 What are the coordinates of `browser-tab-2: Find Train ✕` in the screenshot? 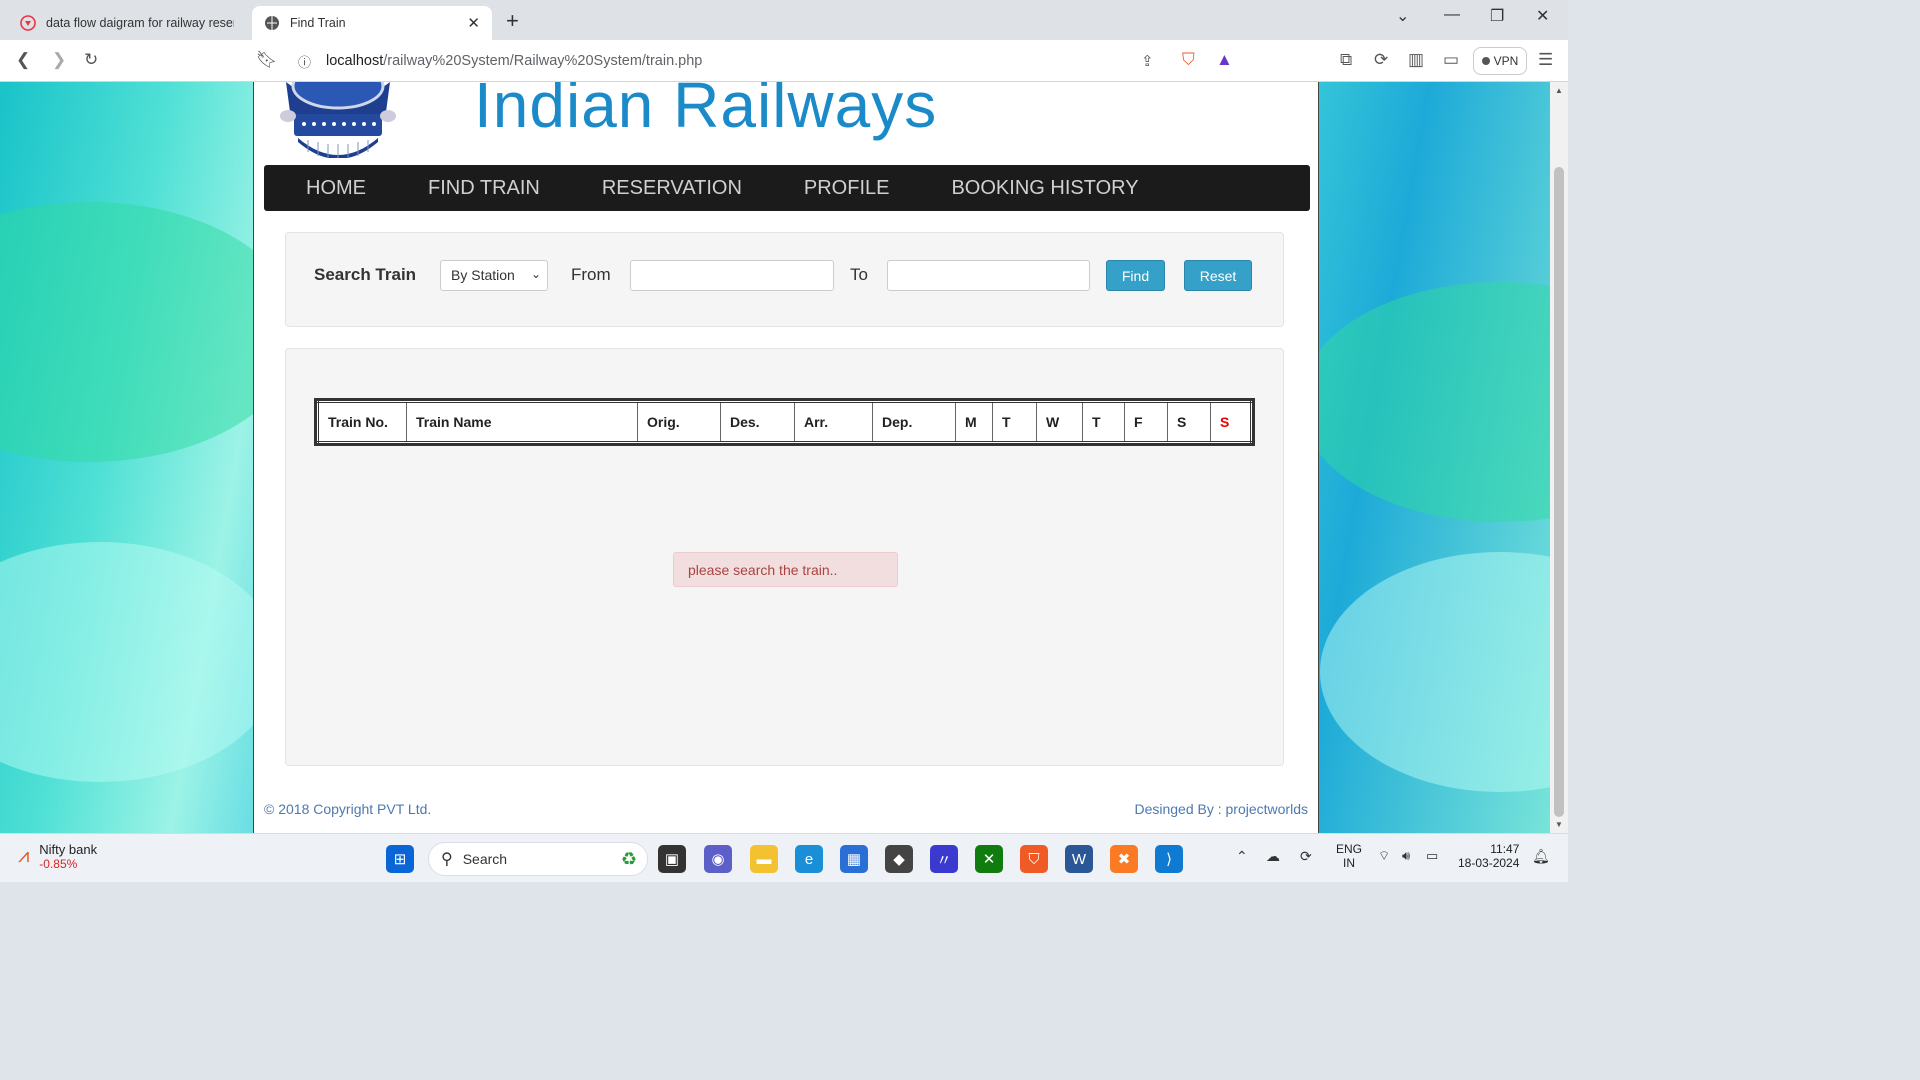 It's located at (372, 23).